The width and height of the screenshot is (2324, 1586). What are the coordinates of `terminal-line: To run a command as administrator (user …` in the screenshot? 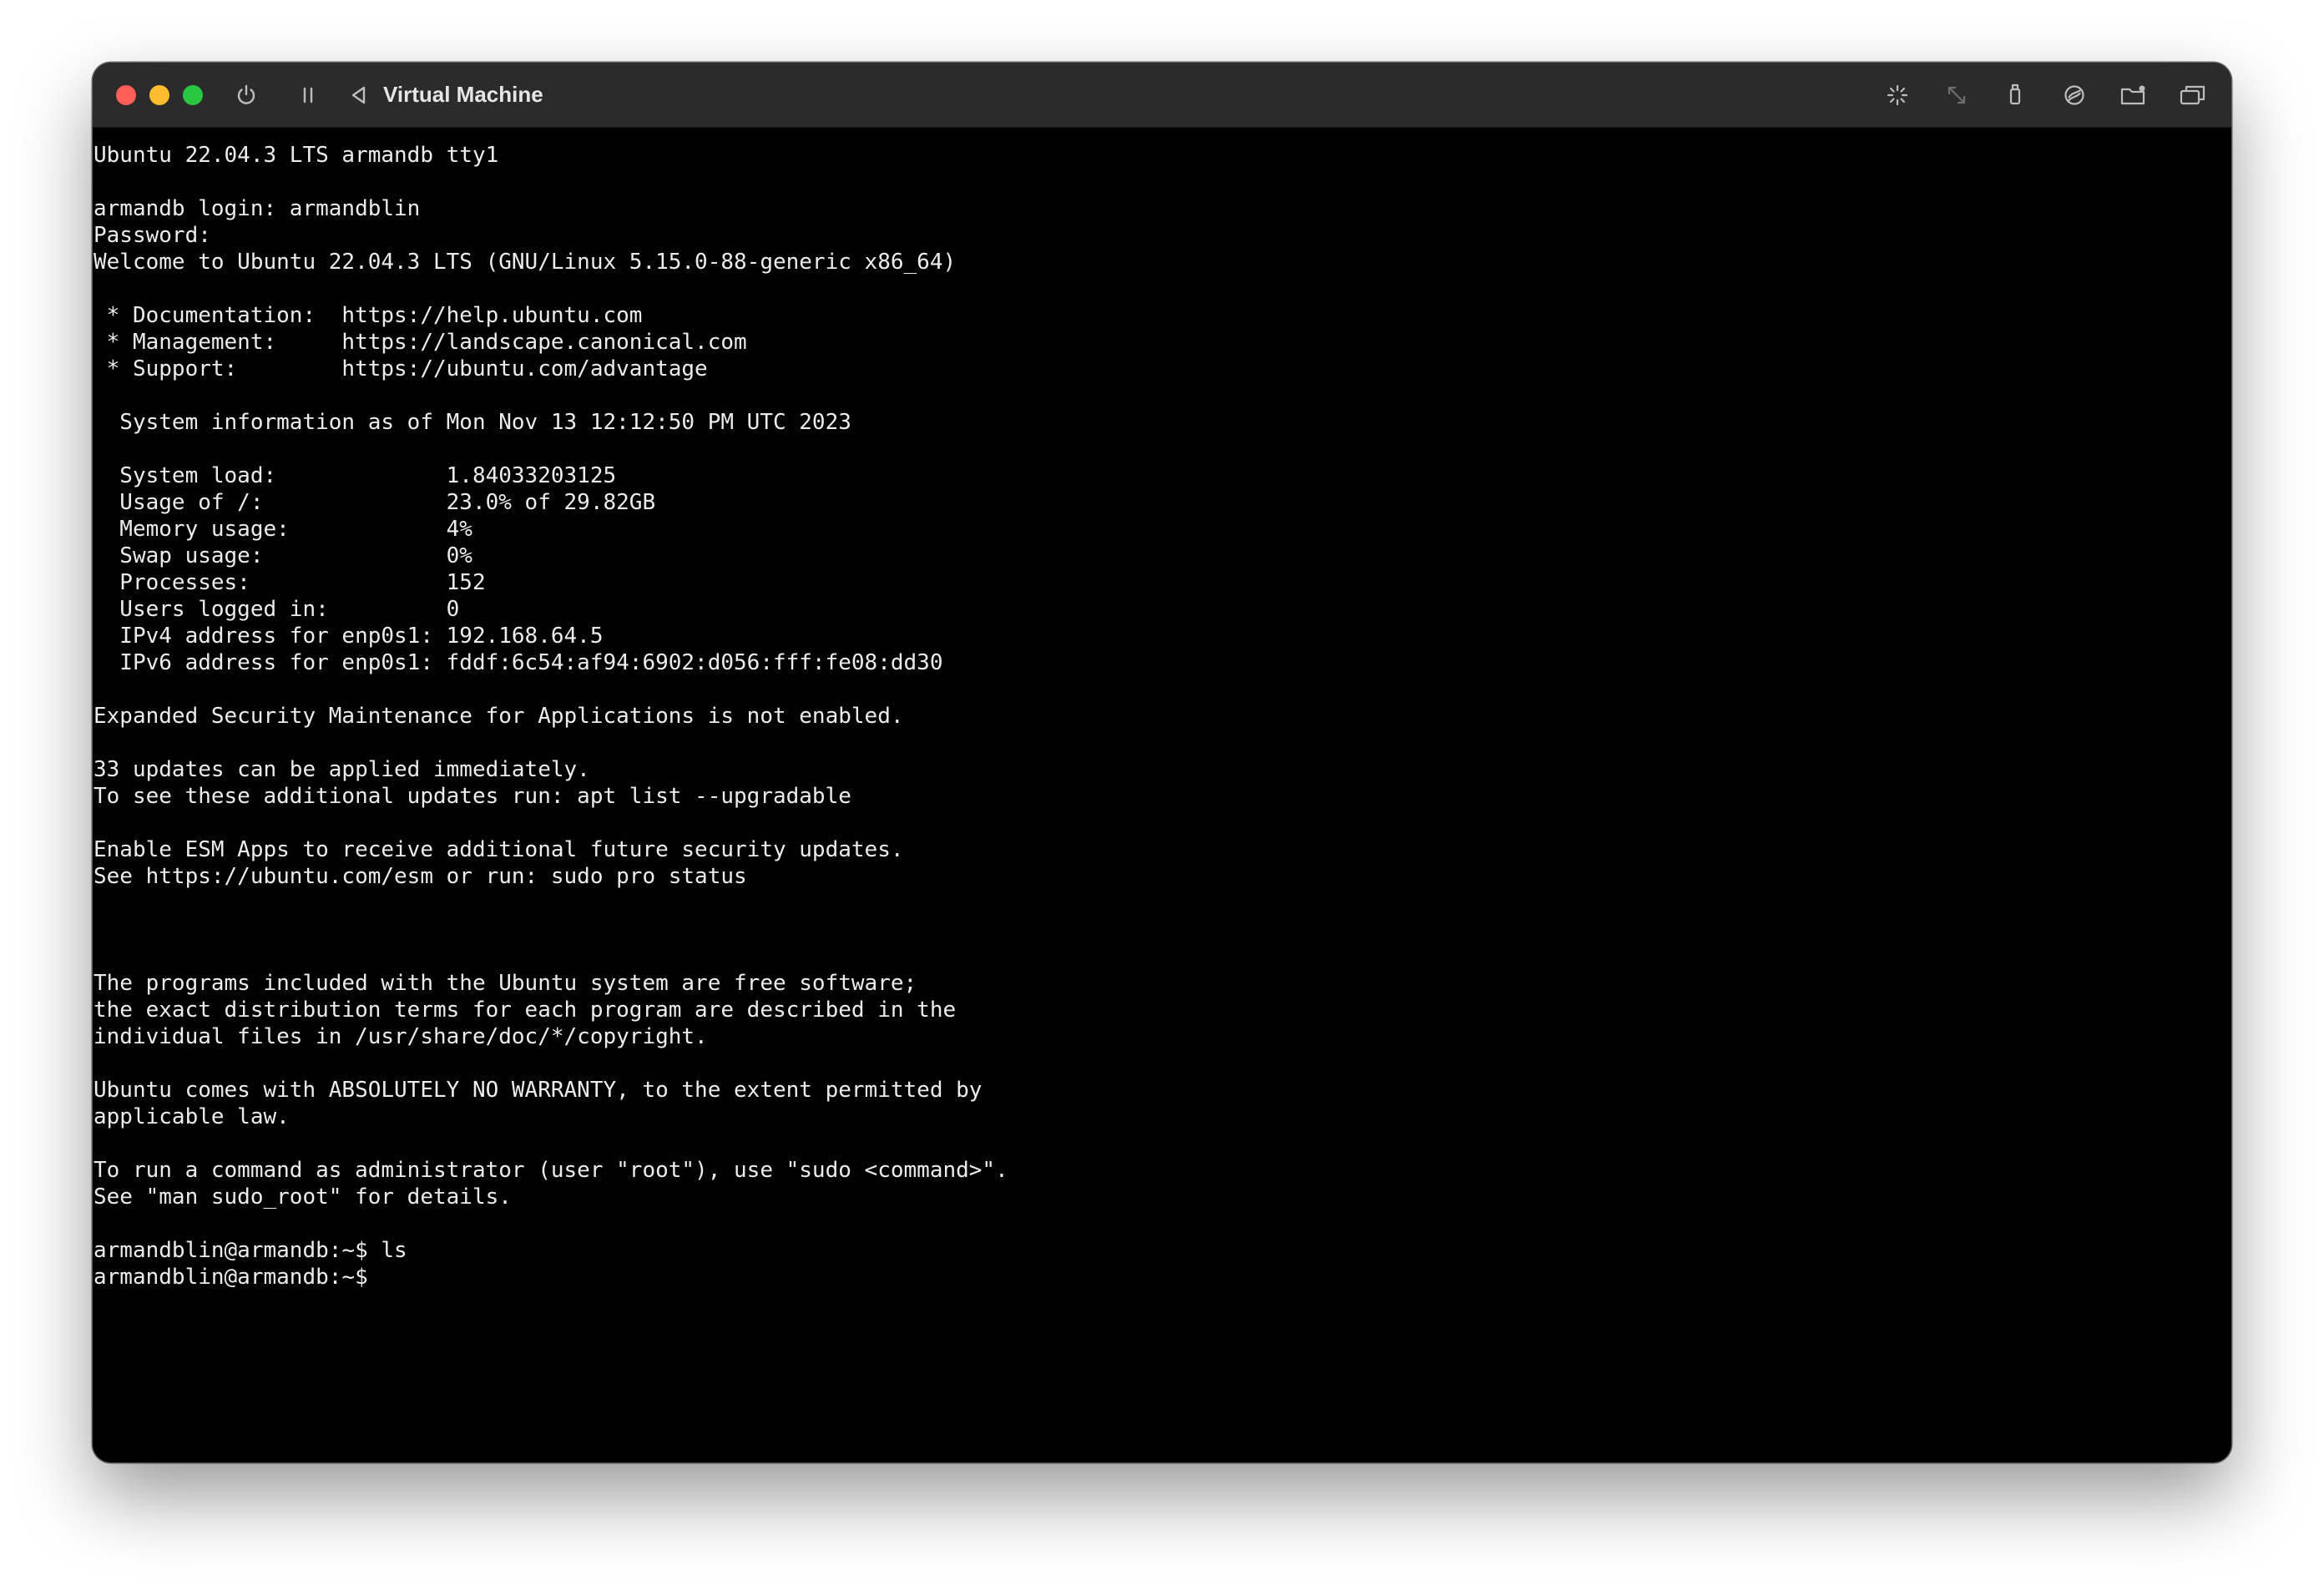 It's located at (550, 1170).